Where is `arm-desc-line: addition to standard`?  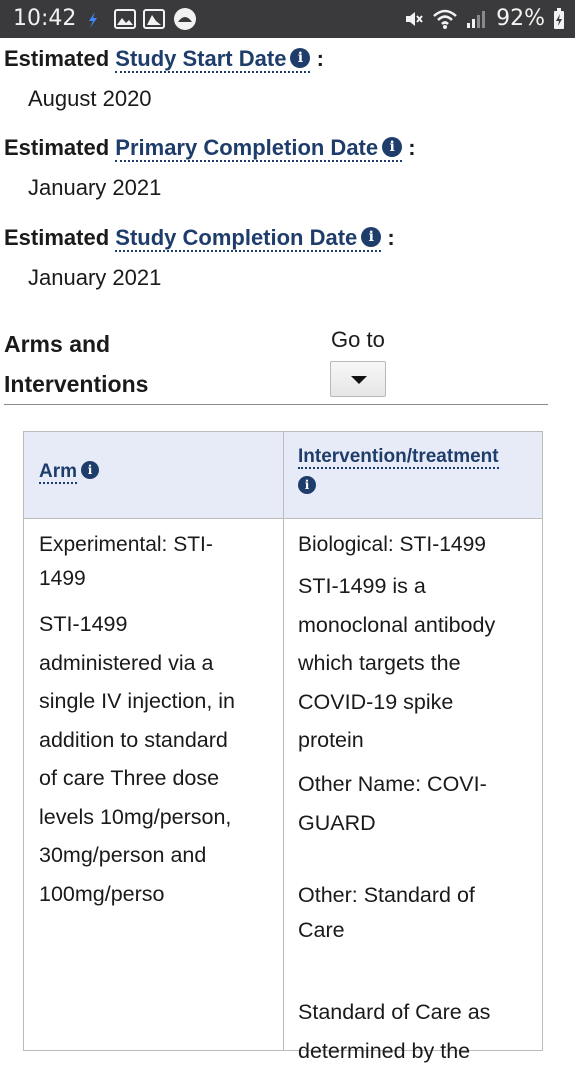 arm-desc-line: addition to standard is located at coordinates (159, 740).